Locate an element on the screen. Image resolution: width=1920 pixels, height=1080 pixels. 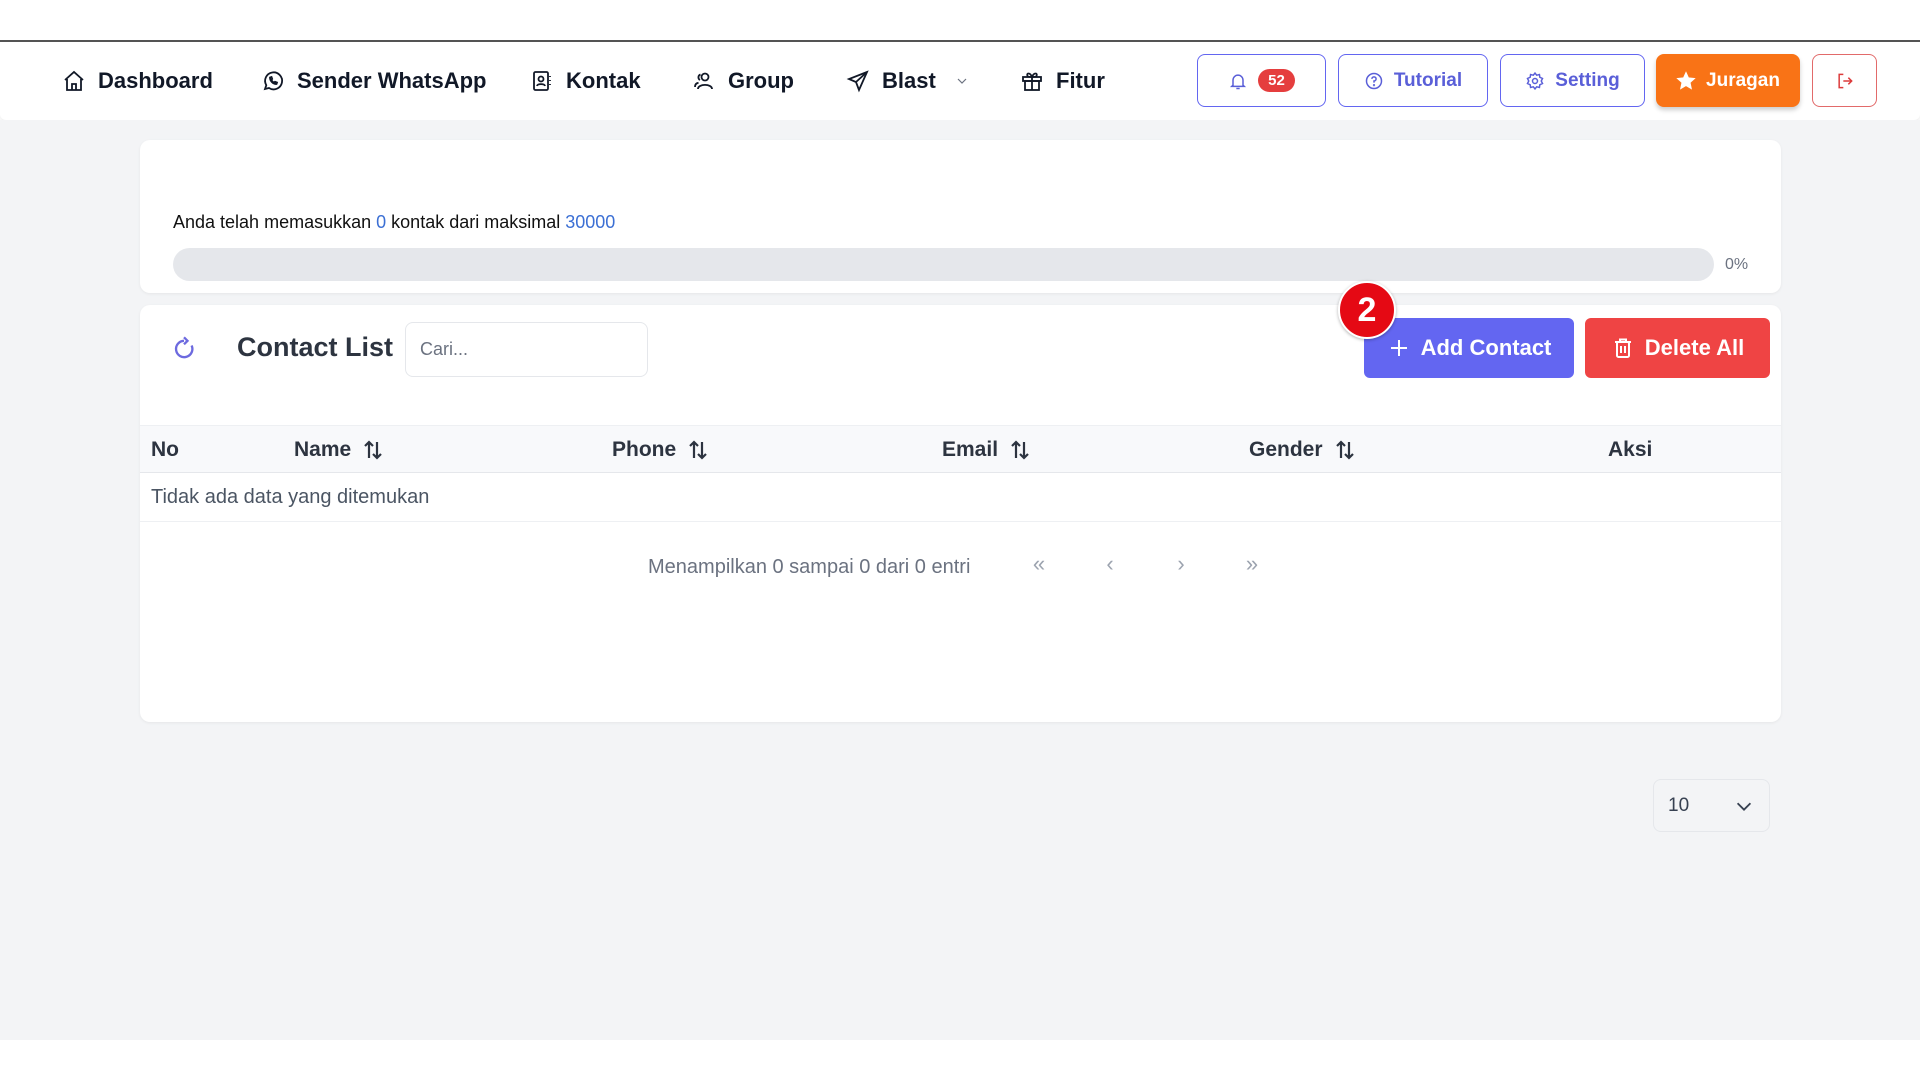
column-phone: Phone is located at coordinates (661, 450).